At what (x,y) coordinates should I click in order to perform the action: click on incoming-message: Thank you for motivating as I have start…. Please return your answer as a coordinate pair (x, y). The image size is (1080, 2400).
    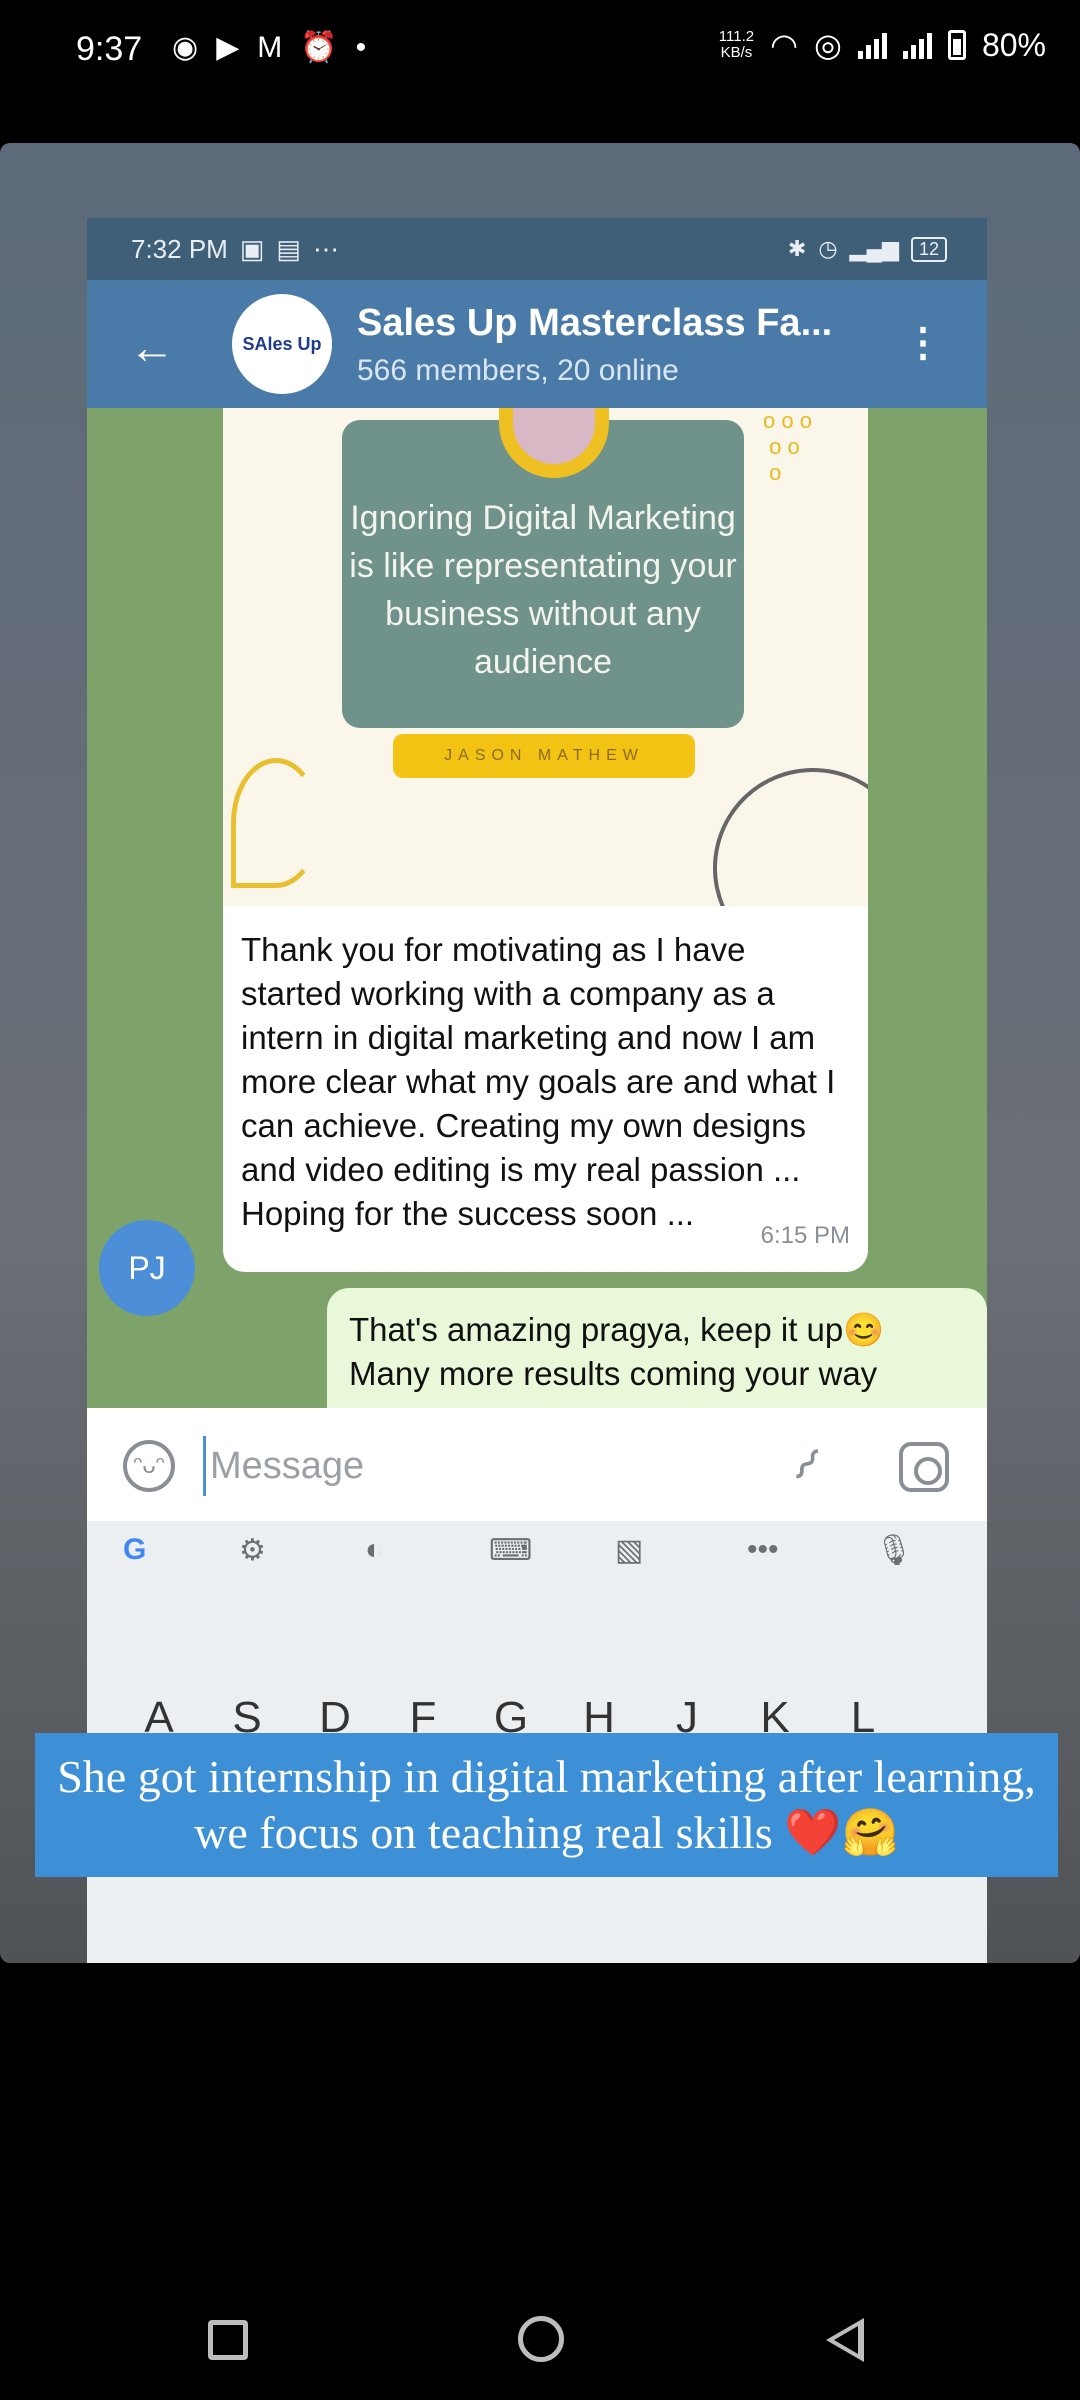
    Looking at the image, I should click on (545, 1089).